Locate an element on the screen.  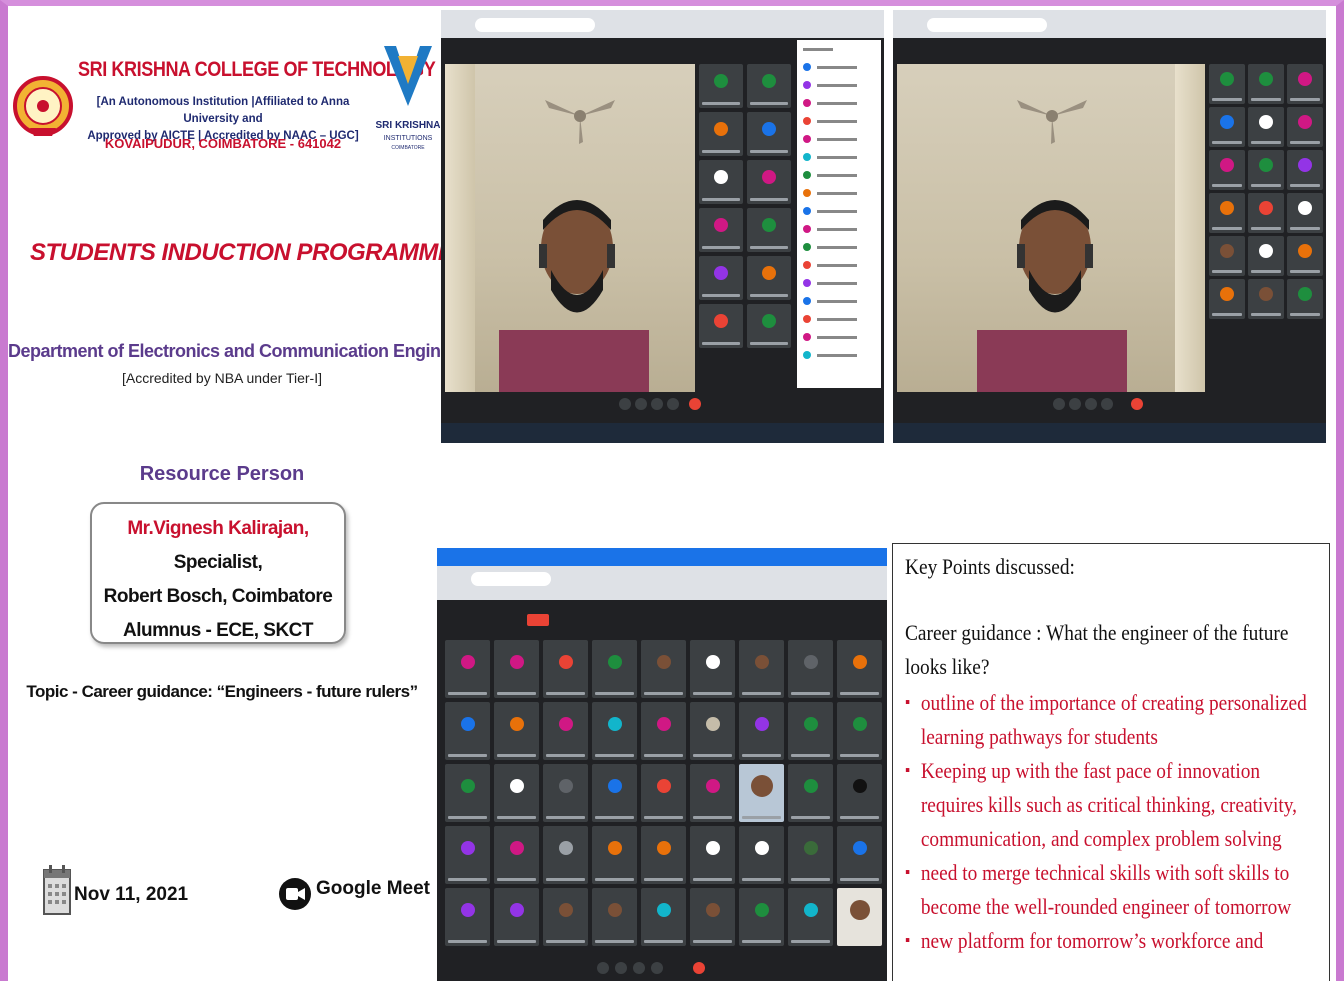
resource-person-heading: Resource Person is located at coordinates (222, 474).